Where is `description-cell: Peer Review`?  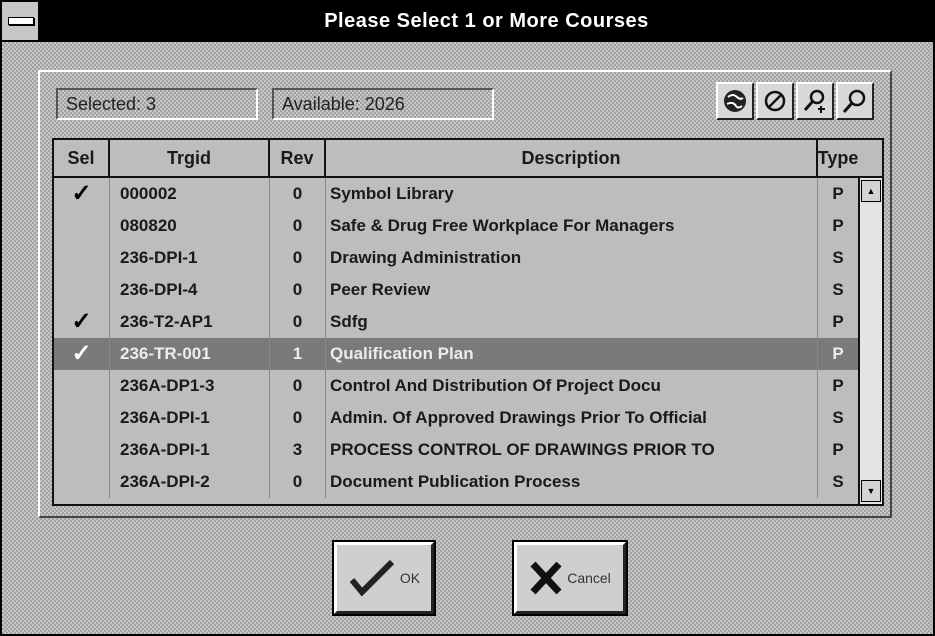 description-cell: Peer Review is located at coordinates (572, 290).